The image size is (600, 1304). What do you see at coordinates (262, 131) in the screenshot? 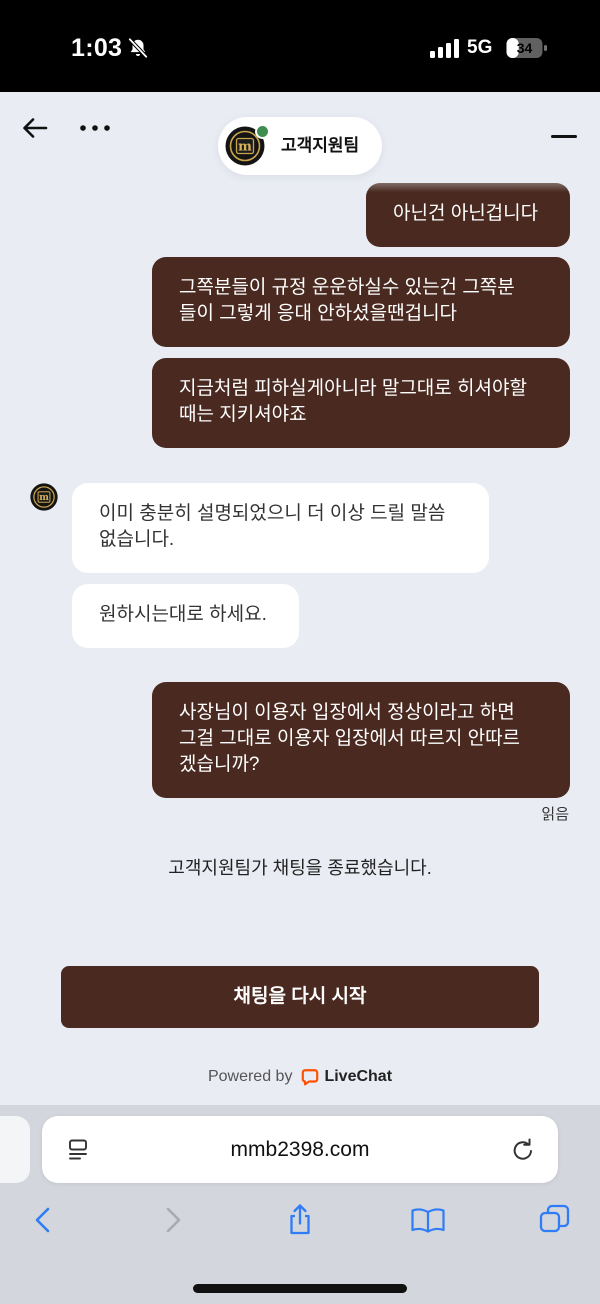
I see `online-indicator` at bounding box center [262, 131].